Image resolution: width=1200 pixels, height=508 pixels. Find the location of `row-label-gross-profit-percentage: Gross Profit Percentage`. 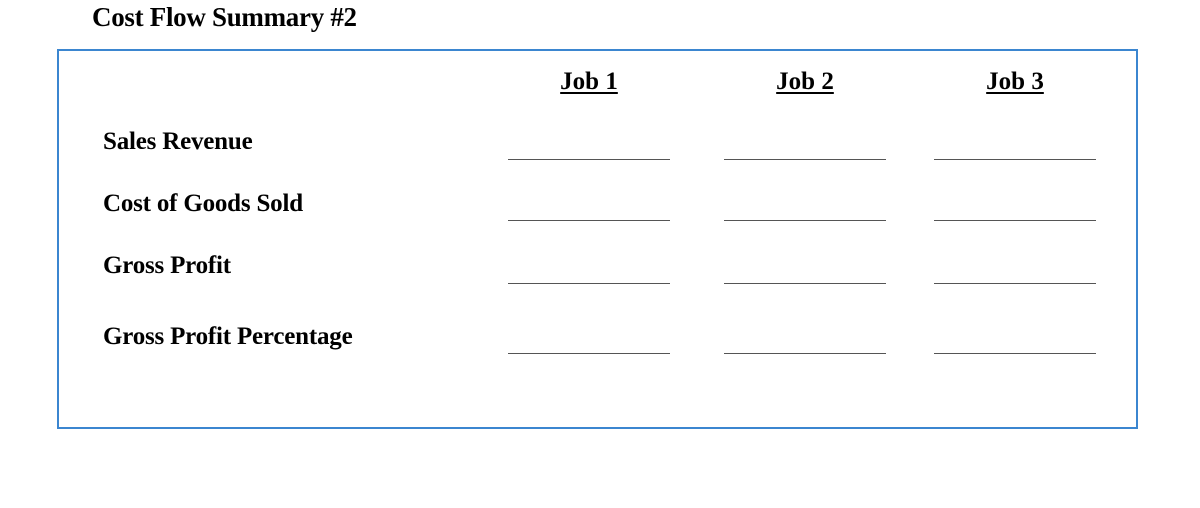

row-label-gross-profit-percentage: Gross Profit Percentage is located at coordinates (228, 336).